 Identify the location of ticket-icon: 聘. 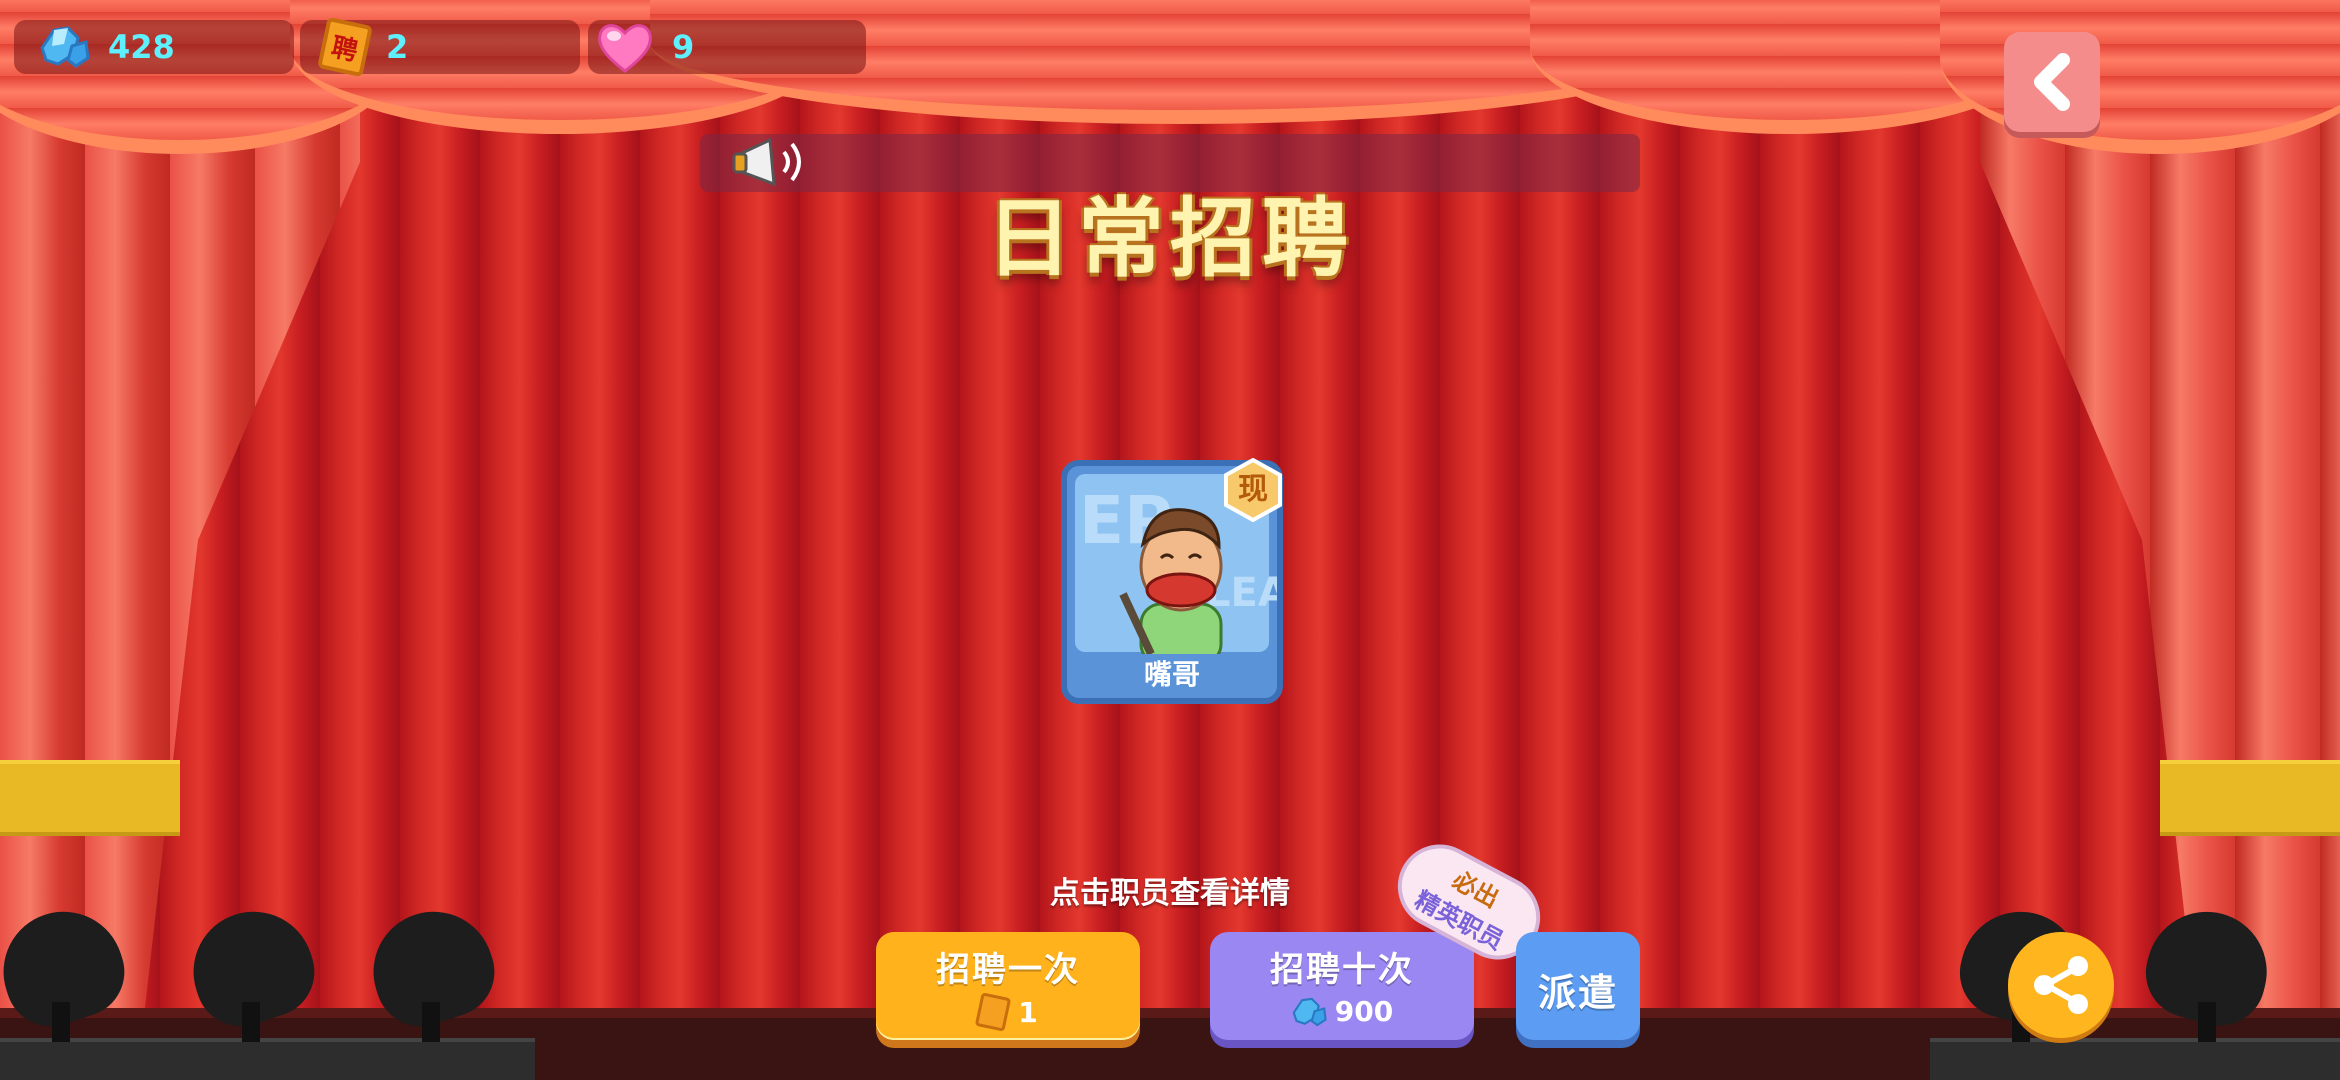
(345, 47).